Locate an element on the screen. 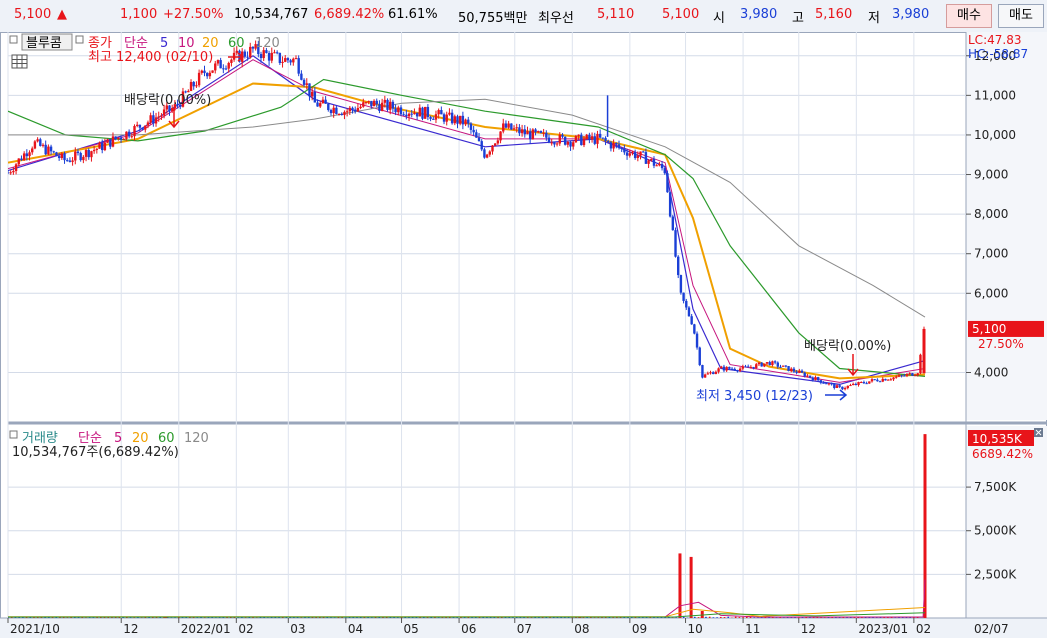 This screenshot has height=638, width=1047. sell-button: 매도 is located at coordinates (1021, 16).